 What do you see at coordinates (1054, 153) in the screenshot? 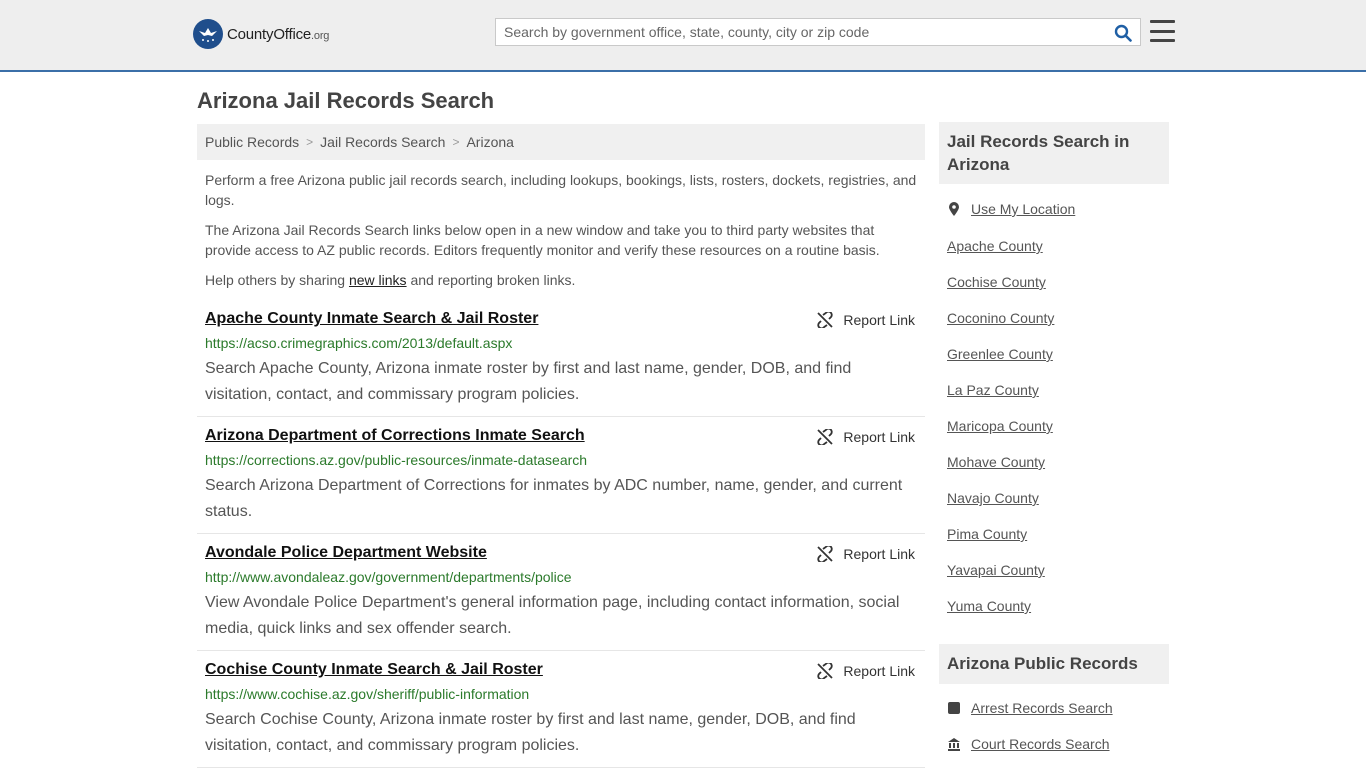
I see `sidebar-heading-jail-records: Jail Records Search in Arizona` at bounding box center [1054, 153].